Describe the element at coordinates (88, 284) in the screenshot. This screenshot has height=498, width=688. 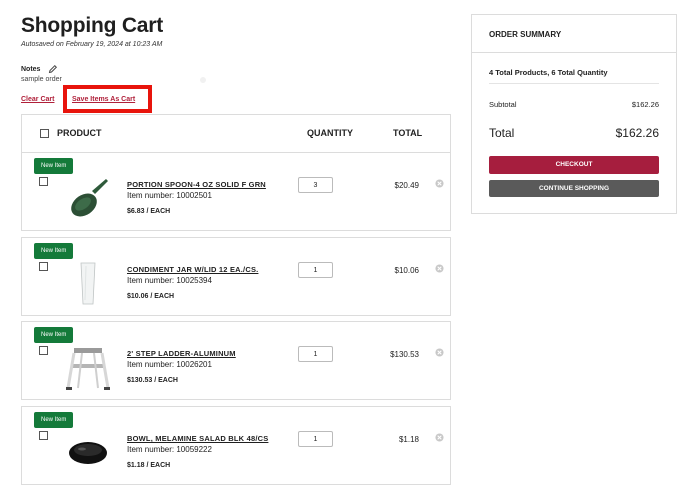
I see `clear-glass-jar-icon` at that location.